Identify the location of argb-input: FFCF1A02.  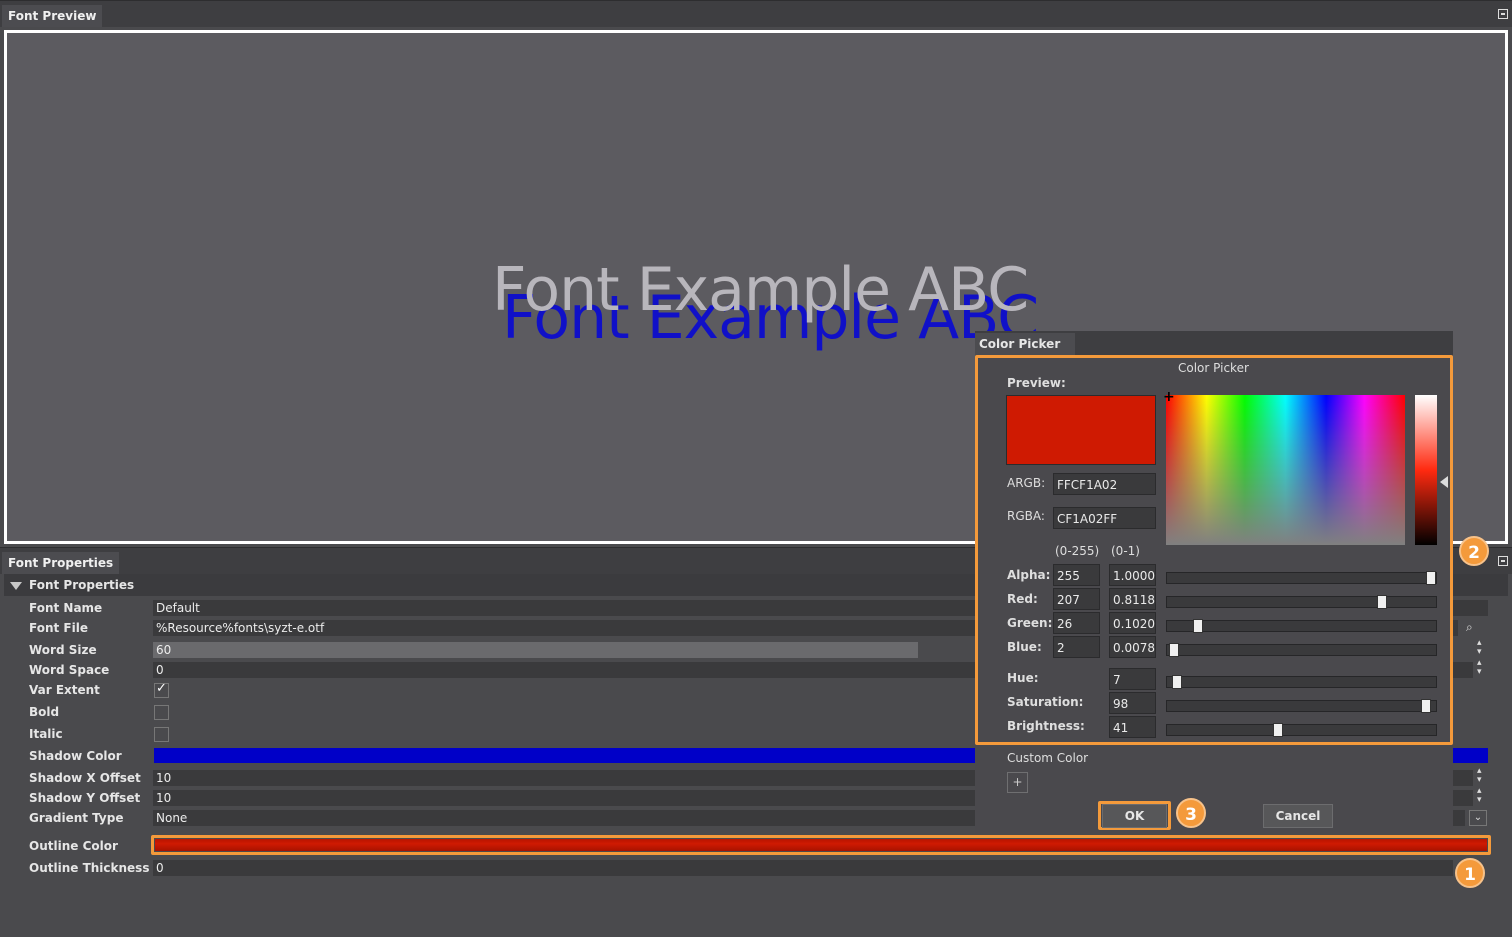
(1104, 484).